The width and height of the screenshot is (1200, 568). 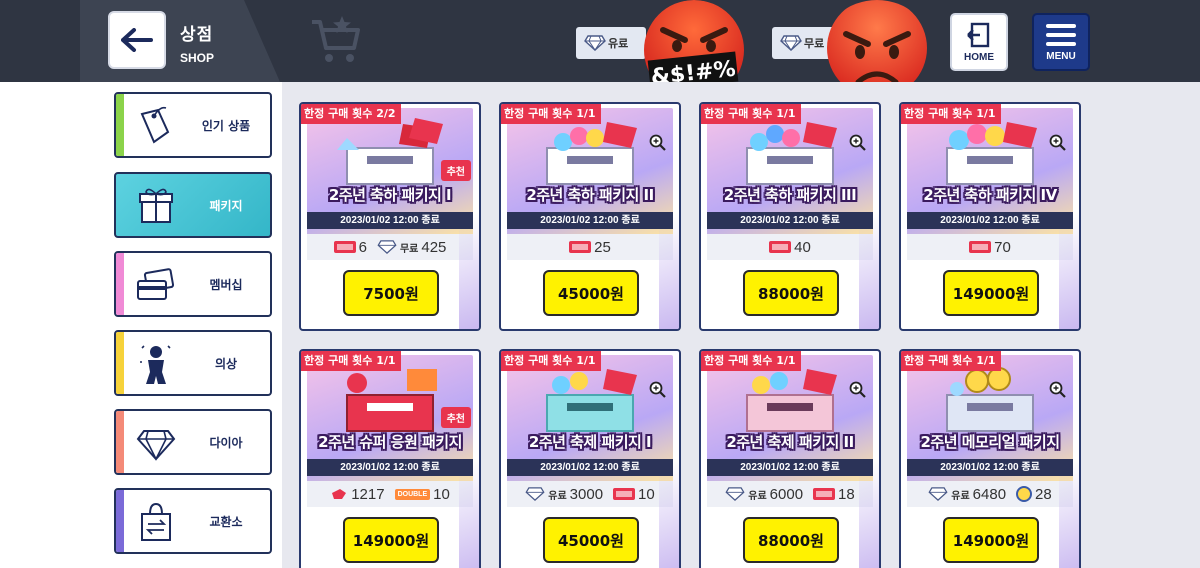 I want to click on content-item: 유료 6480, so click(x=967, y=494).